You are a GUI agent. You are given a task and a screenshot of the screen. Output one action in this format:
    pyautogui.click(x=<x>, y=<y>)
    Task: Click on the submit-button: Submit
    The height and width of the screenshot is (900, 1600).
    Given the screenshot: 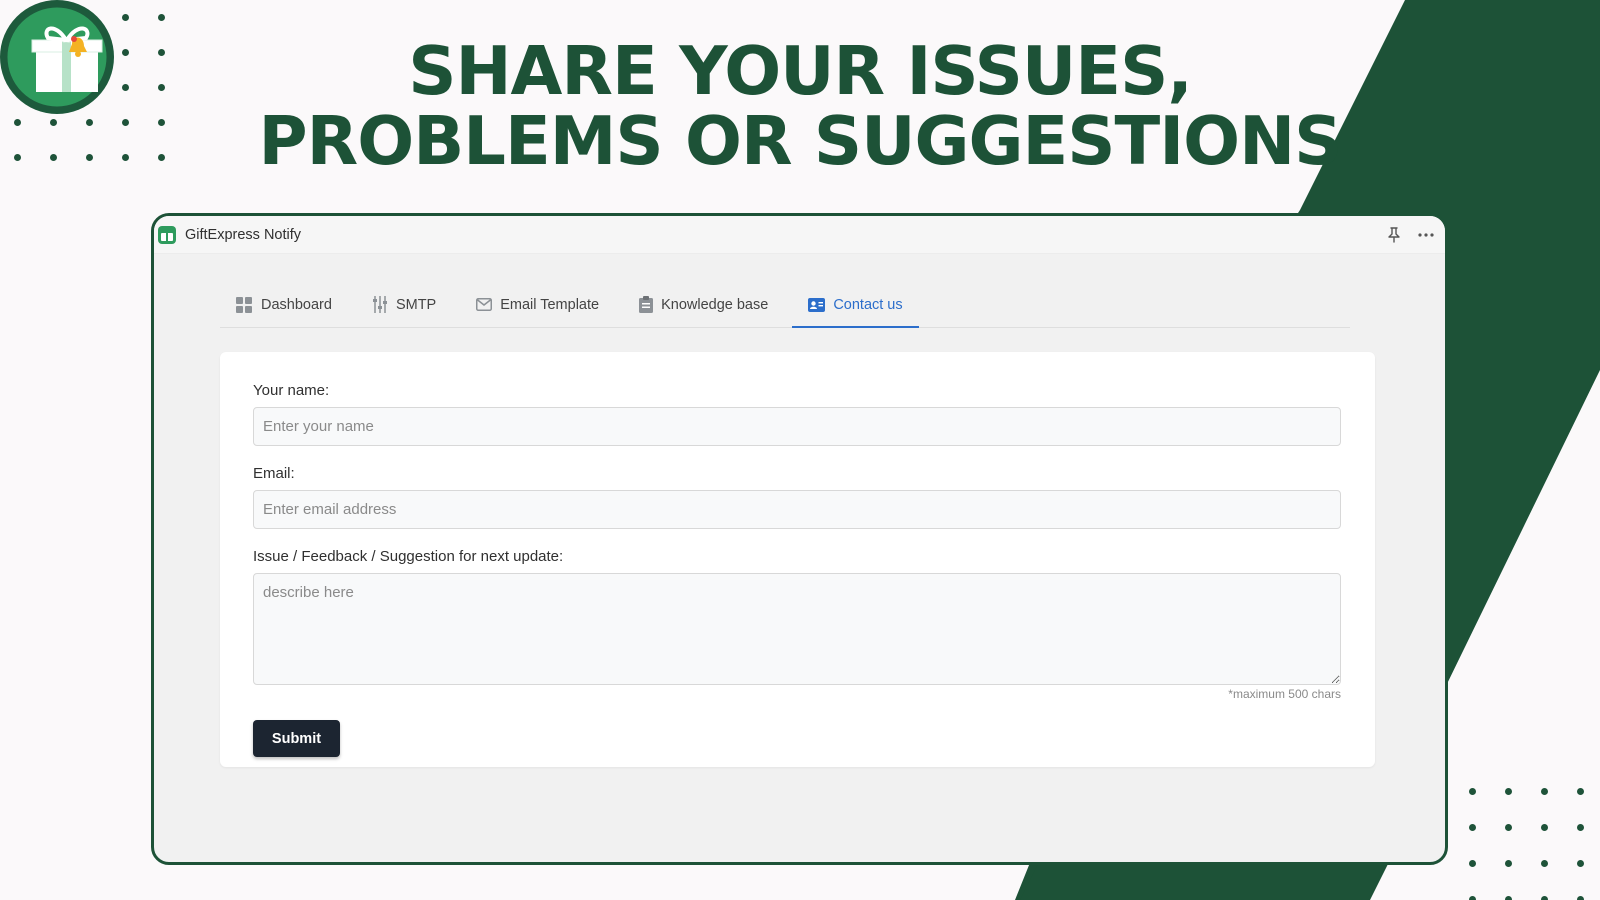 What is the action you would take?
    pyautogui.click(x=296, y=738)
    